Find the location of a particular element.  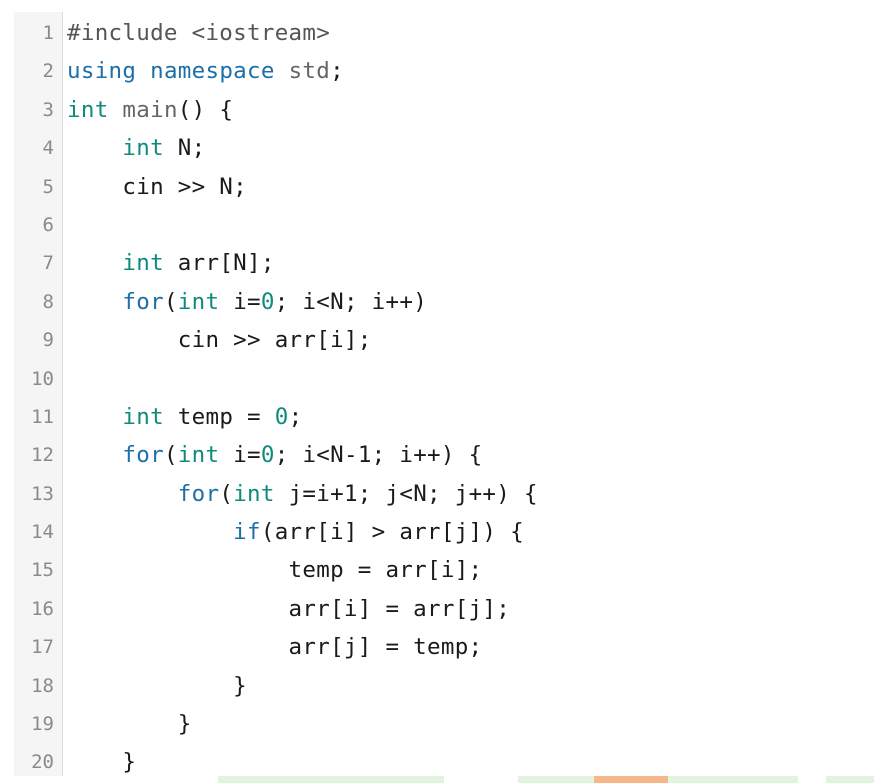

code-line: 12 for(int i=0; i<N-1; i++) { is located at coordinates (437, 455).